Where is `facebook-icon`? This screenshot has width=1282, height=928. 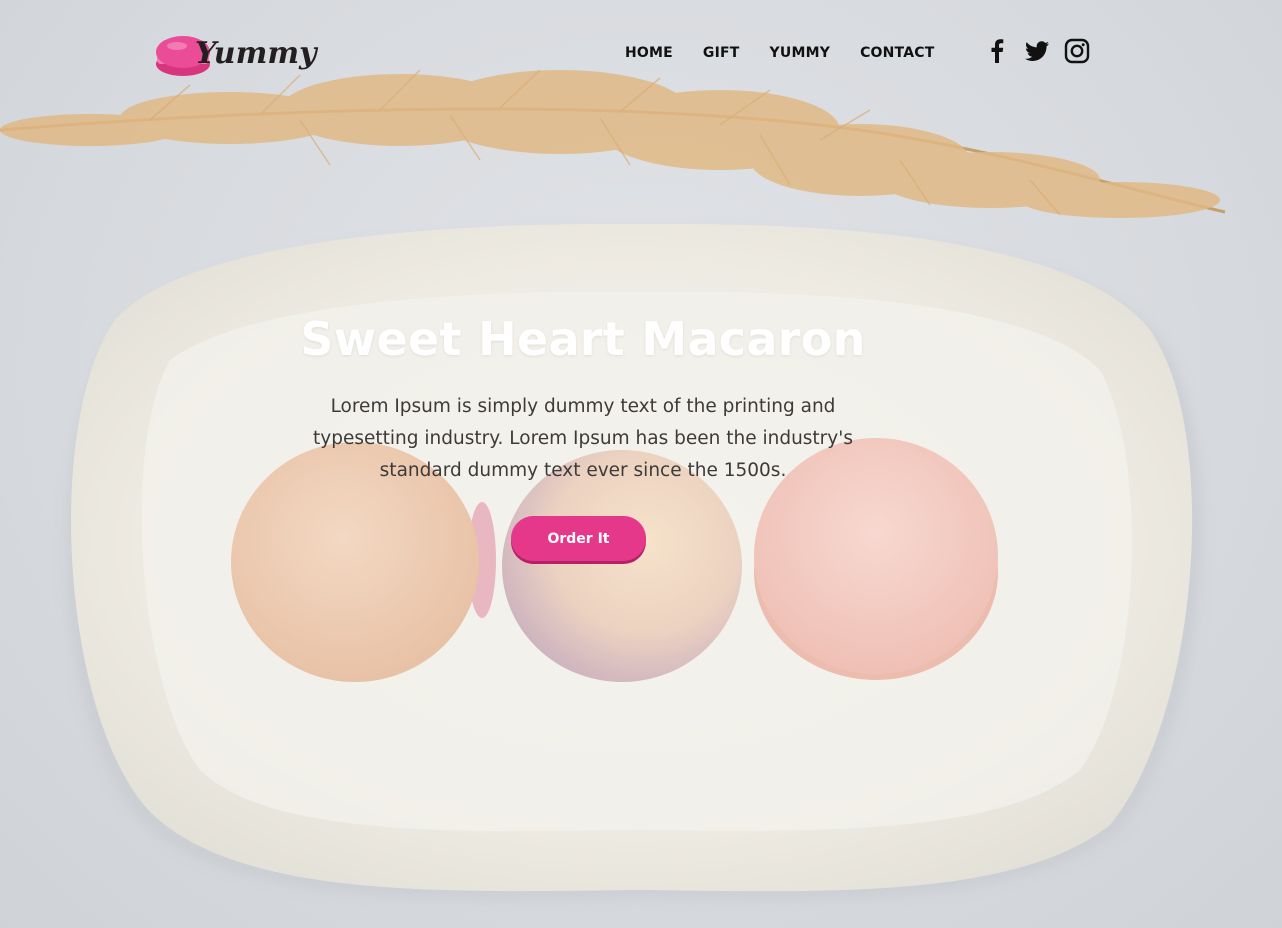 facebook-icon is located at coordinates (997, 51).